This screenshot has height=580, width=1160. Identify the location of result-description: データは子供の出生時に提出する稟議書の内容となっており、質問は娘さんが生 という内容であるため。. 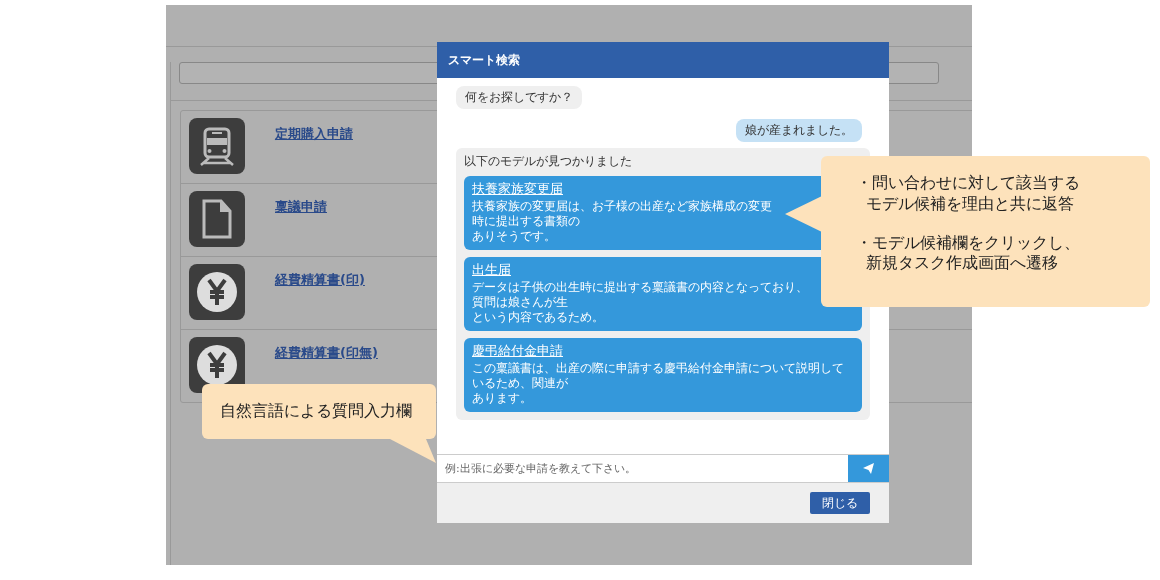
(640, 302).